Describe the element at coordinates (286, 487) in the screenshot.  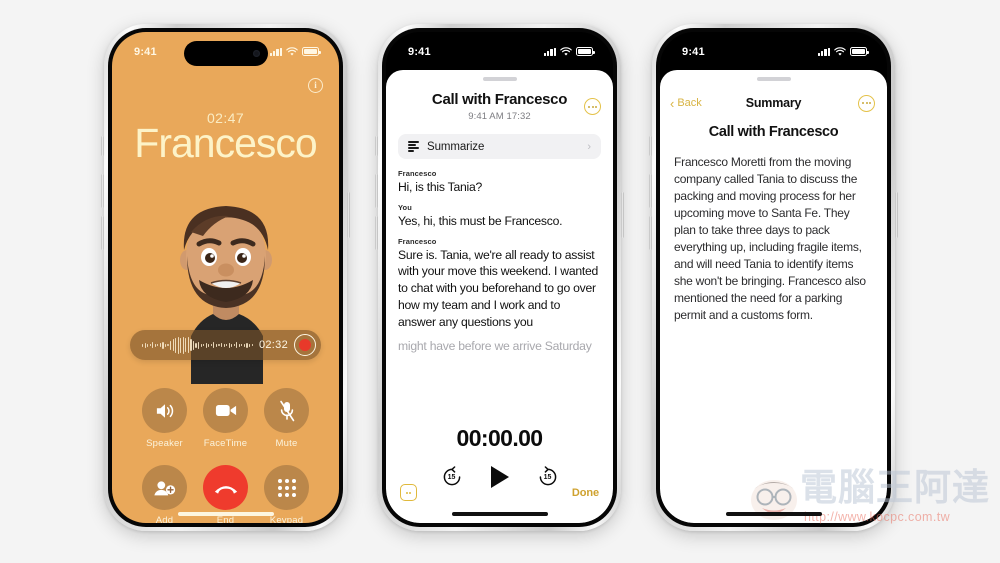
I see `keypad-icon` at that location.